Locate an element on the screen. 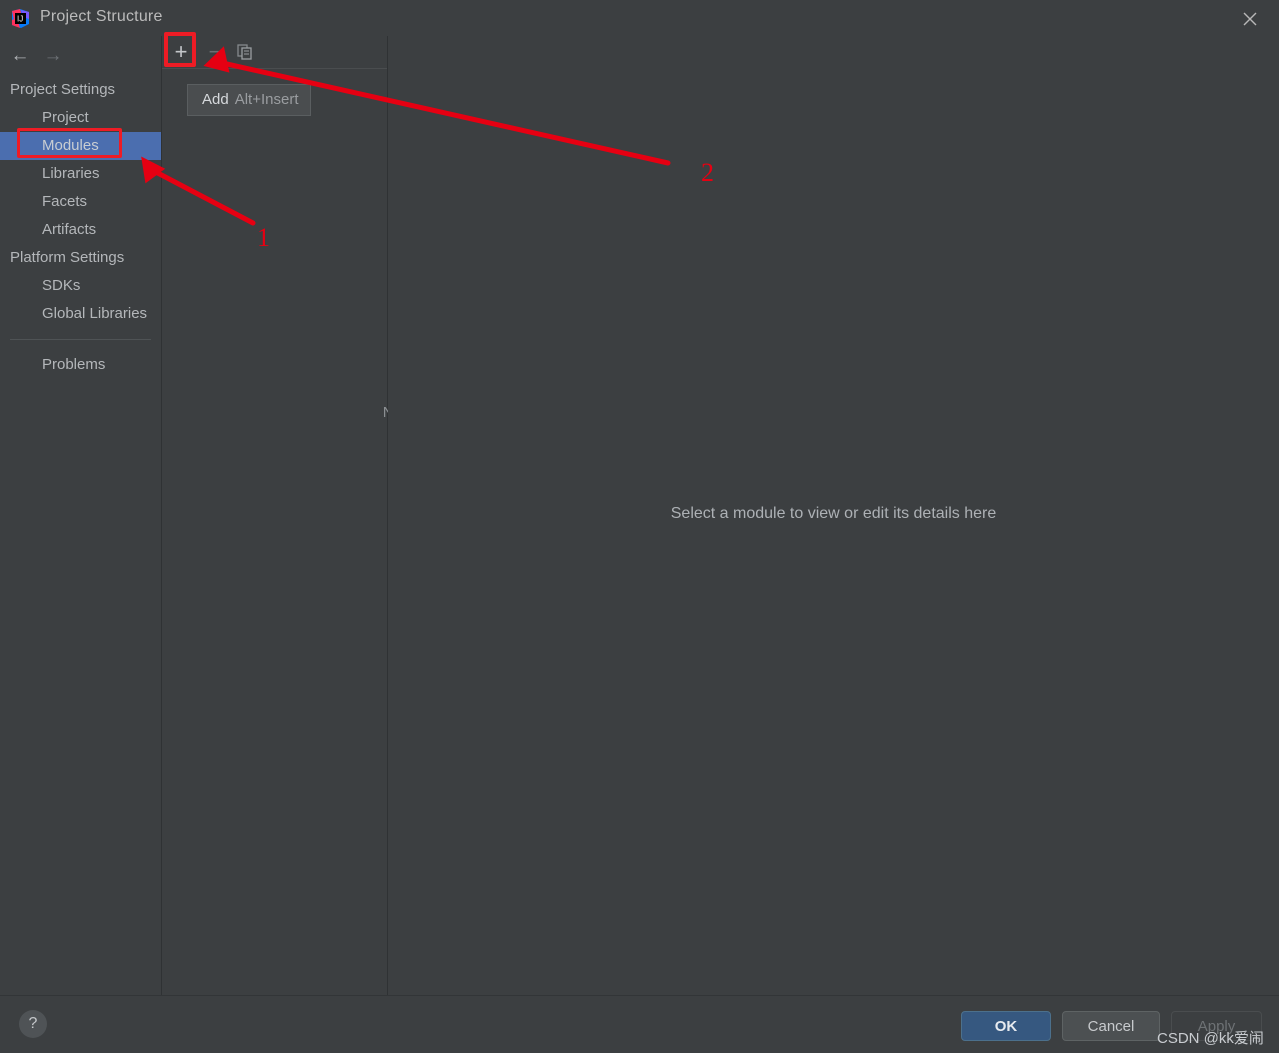 The image size is (1279, 1053). intellij-idea-logo-icon: IJ is located at coordinates (20, 18).